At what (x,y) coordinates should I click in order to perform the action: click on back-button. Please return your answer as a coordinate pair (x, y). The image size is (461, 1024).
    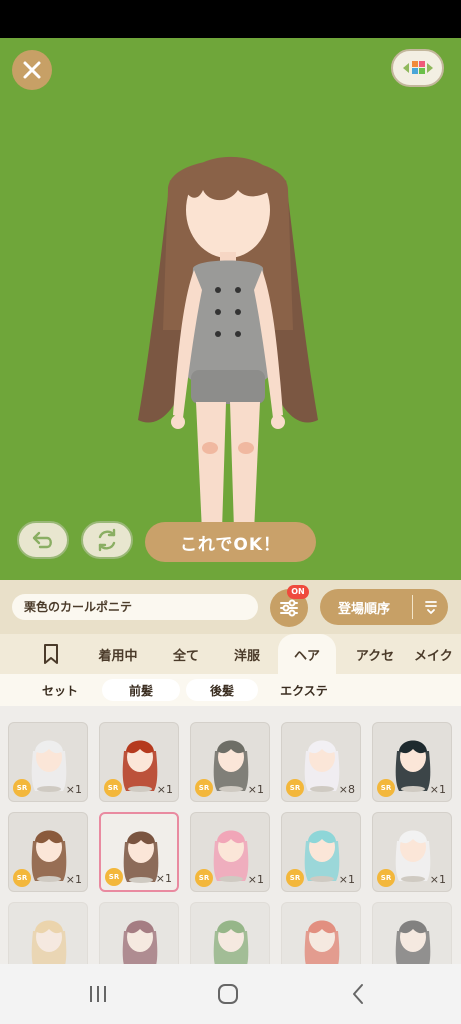
    Looking at the image, I should click on (358, 994).